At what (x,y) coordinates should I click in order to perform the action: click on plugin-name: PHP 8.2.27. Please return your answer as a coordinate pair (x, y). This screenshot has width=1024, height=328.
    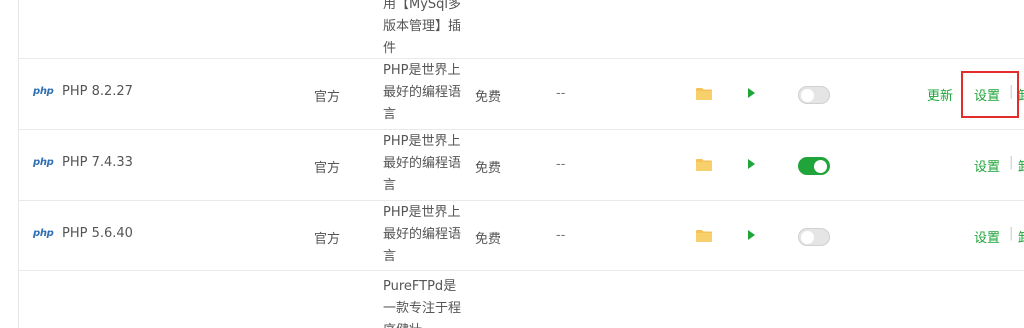
    Looking at the image, I should click on (97, 91).